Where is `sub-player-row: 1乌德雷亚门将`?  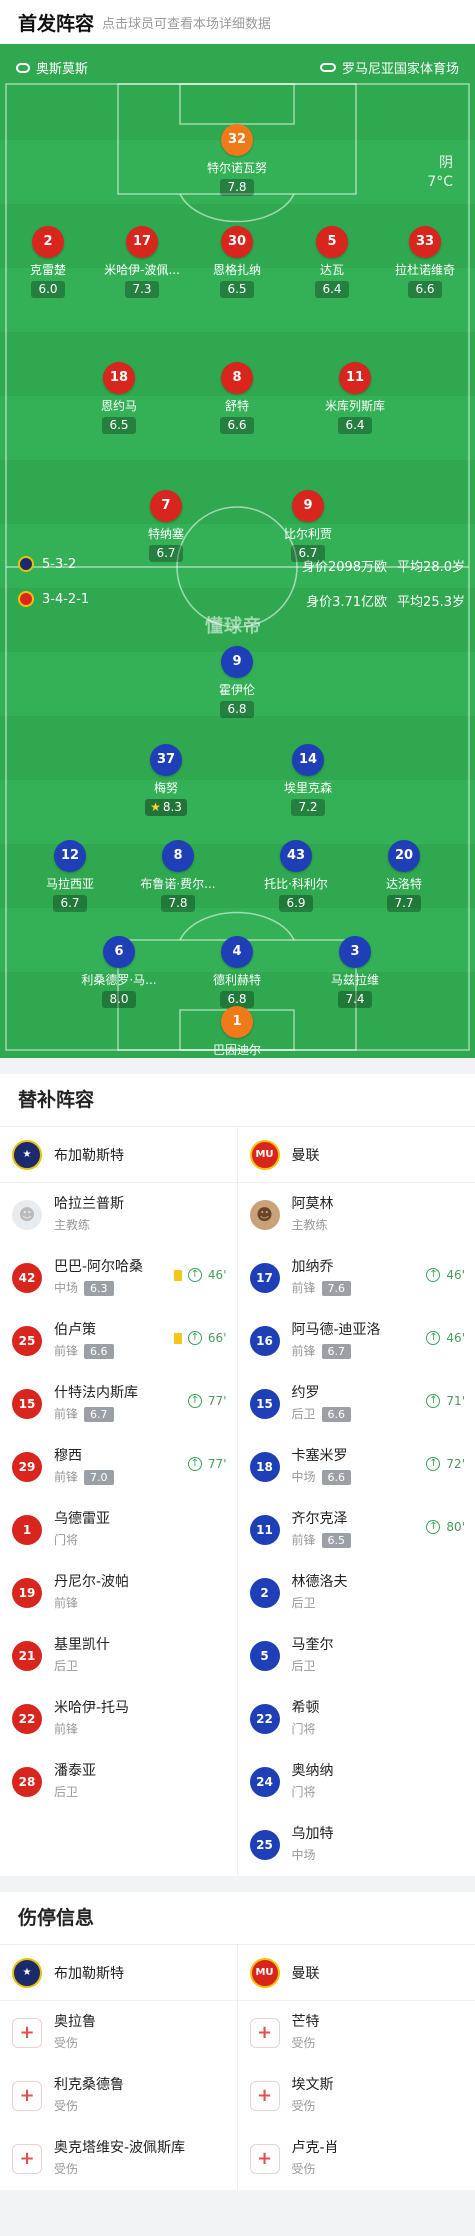 sub-player-row: 1乌德雷亚门将 is located at coordinates (118, 1529).